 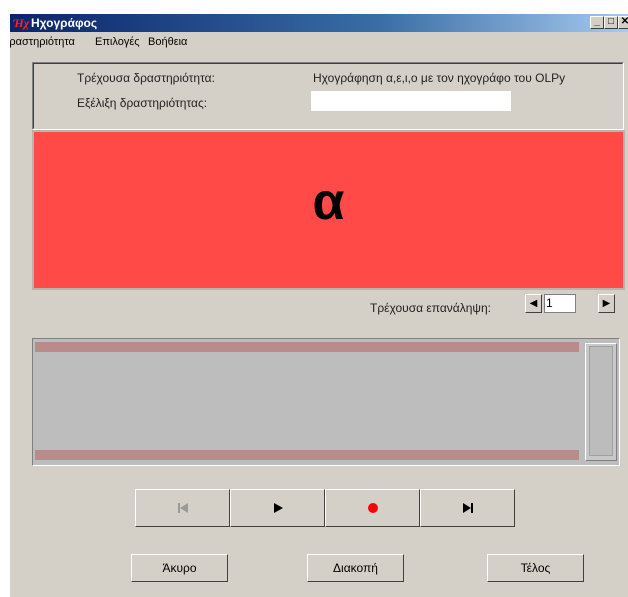 What do you see at coordinates (611, 22) in the screenshot?
I see `maximize-button: □` at bounding box center [611, 22].